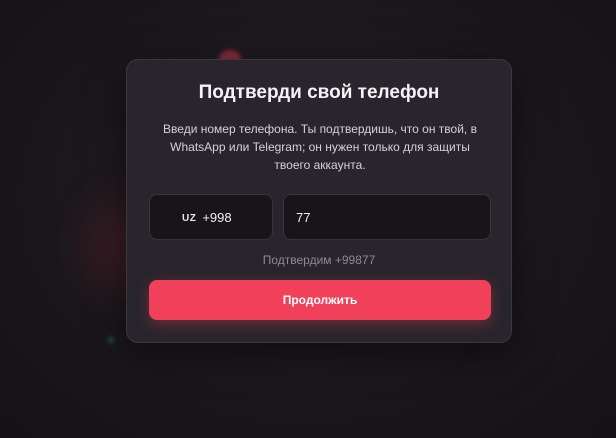  Describe the element at coordinates (387, 217) in the screenshot. I see `phone-number-input: 77` at that location.